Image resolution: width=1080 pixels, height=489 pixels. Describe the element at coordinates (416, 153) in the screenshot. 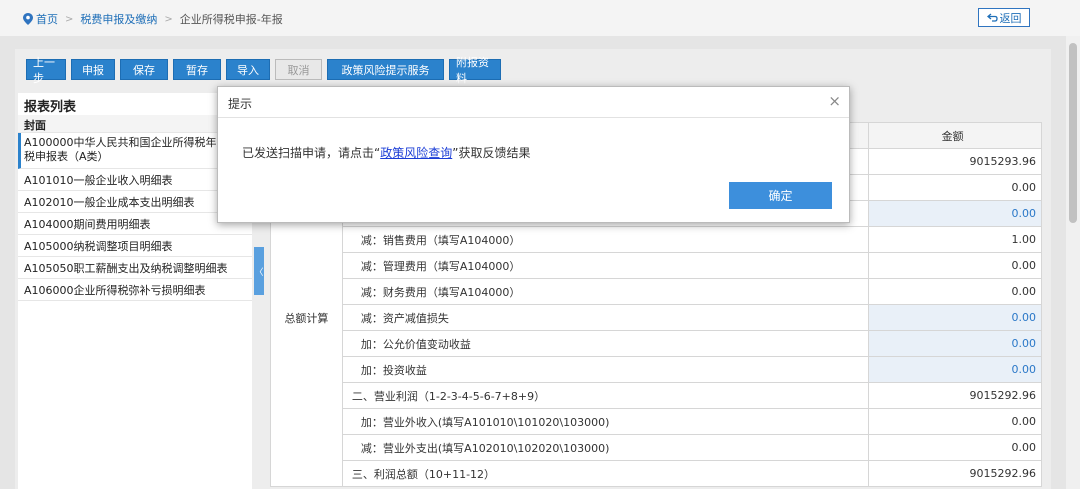

I see `policy-risk-query-link: 政策风险查询` at that location.